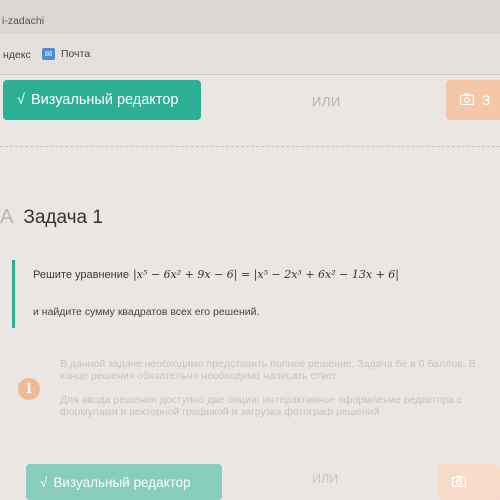  What do you see at coordinates (23, 21) in the screenshot?
I see `browser-tab-title: i-zadachi` at bounding box center [23, 21].